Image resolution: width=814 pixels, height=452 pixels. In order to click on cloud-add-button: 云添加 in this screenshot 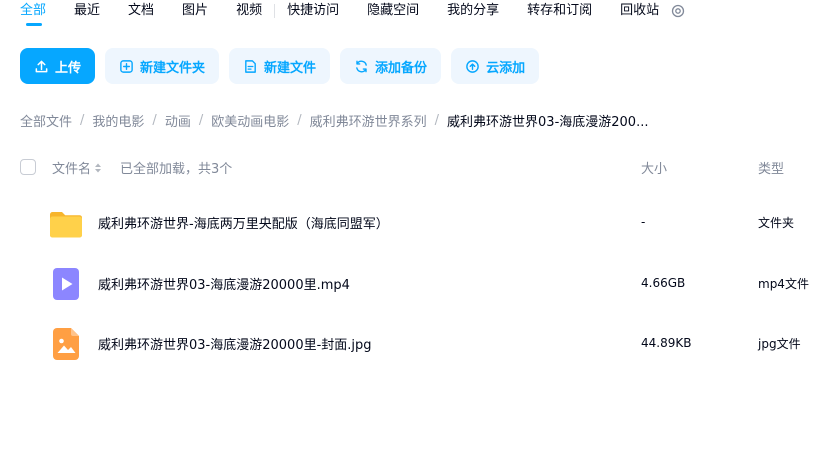, I will do `click(495, 66)`.